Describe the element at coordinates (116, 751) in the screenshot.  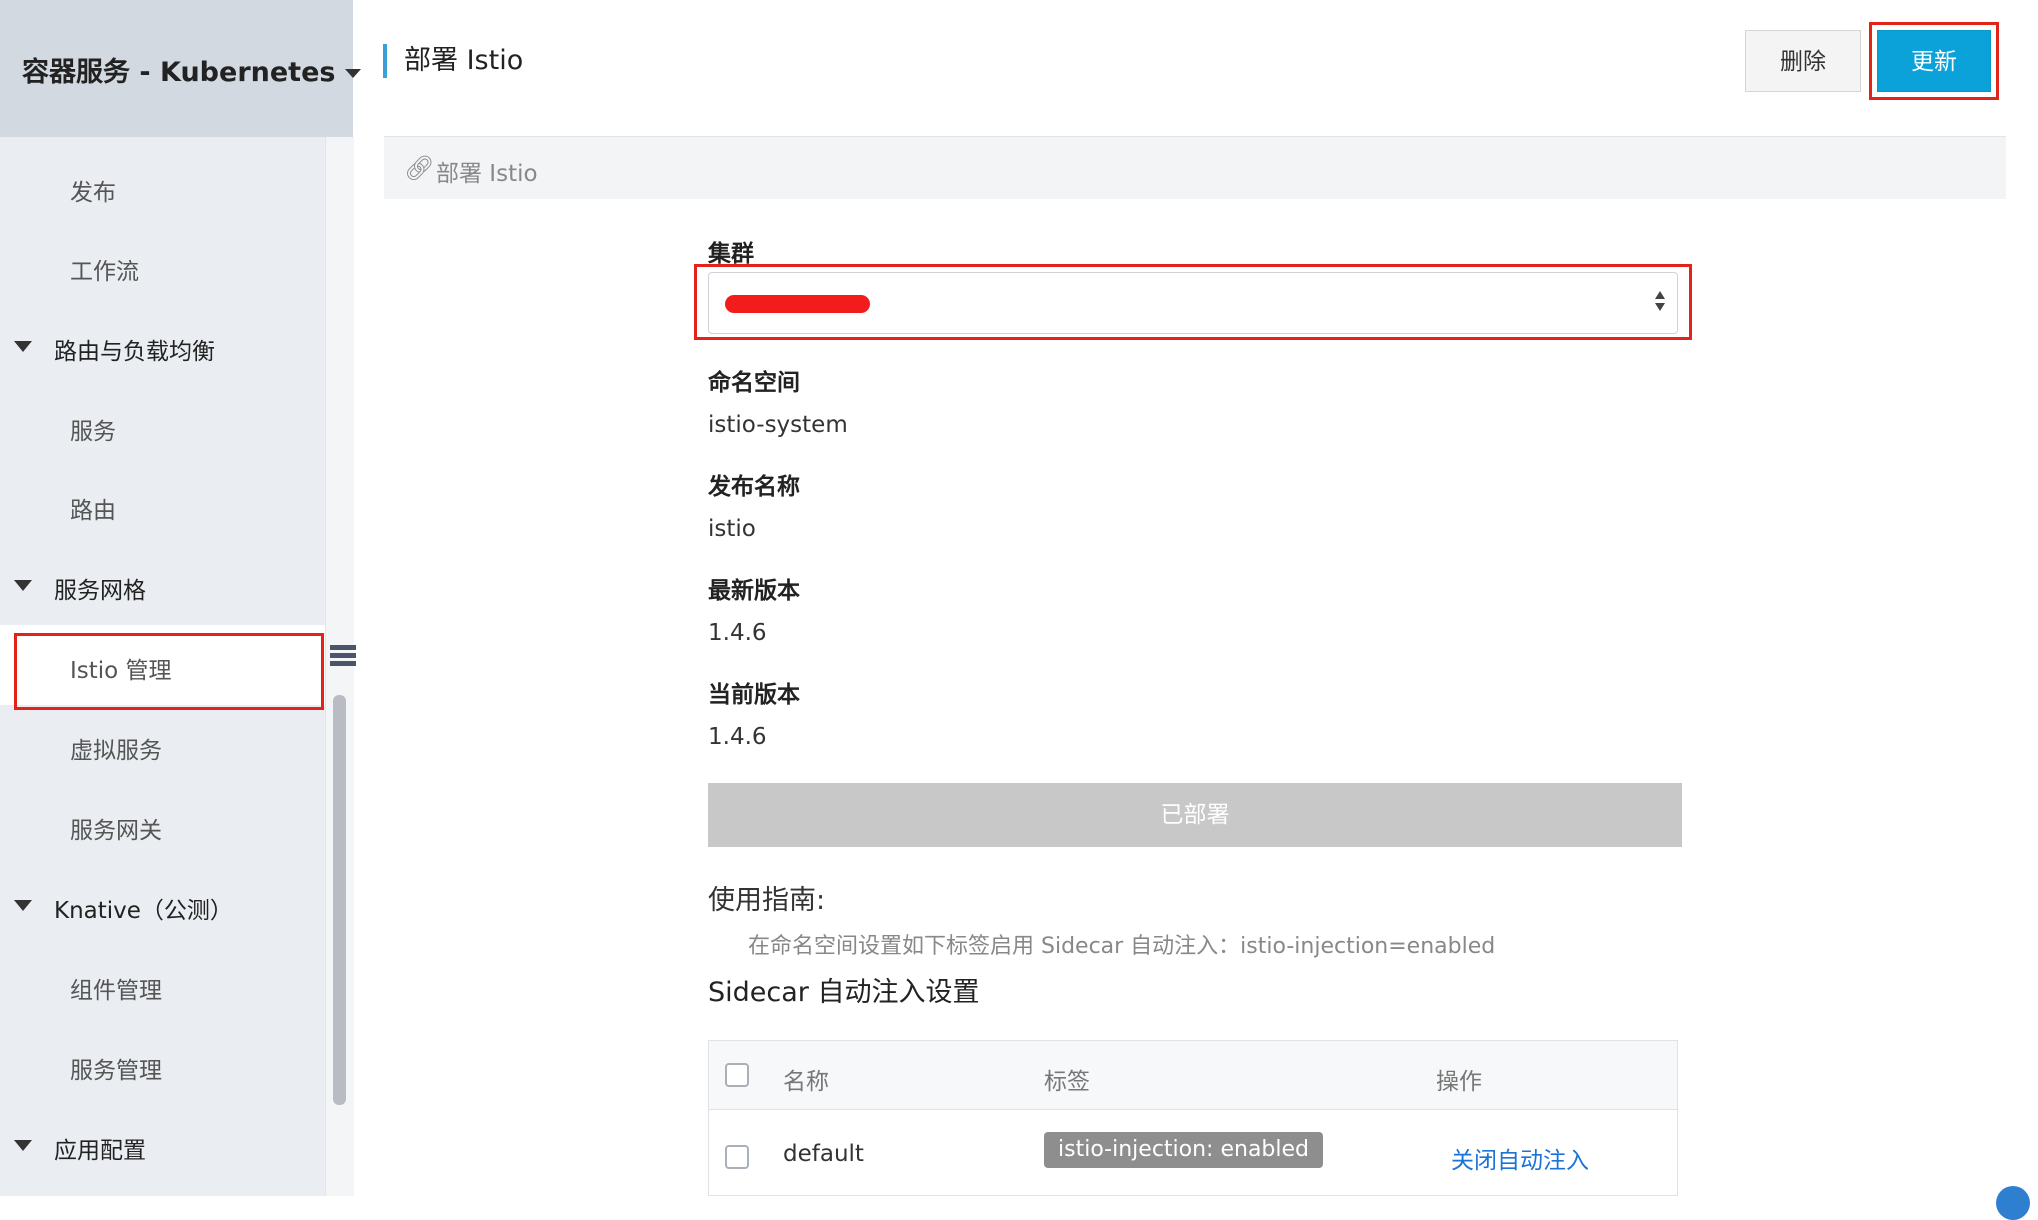
I see `sidebar-item-label: 虚拟服务` at that location.